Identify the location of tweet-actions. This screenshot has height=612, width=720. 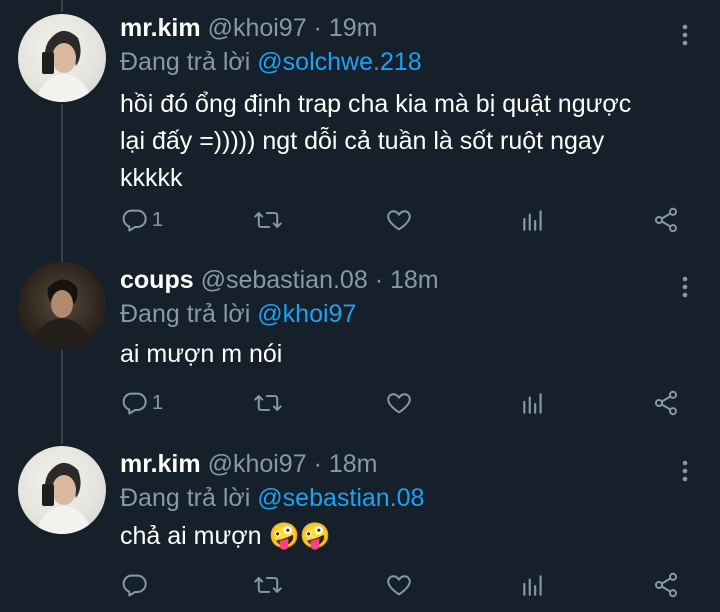
(410, 585).